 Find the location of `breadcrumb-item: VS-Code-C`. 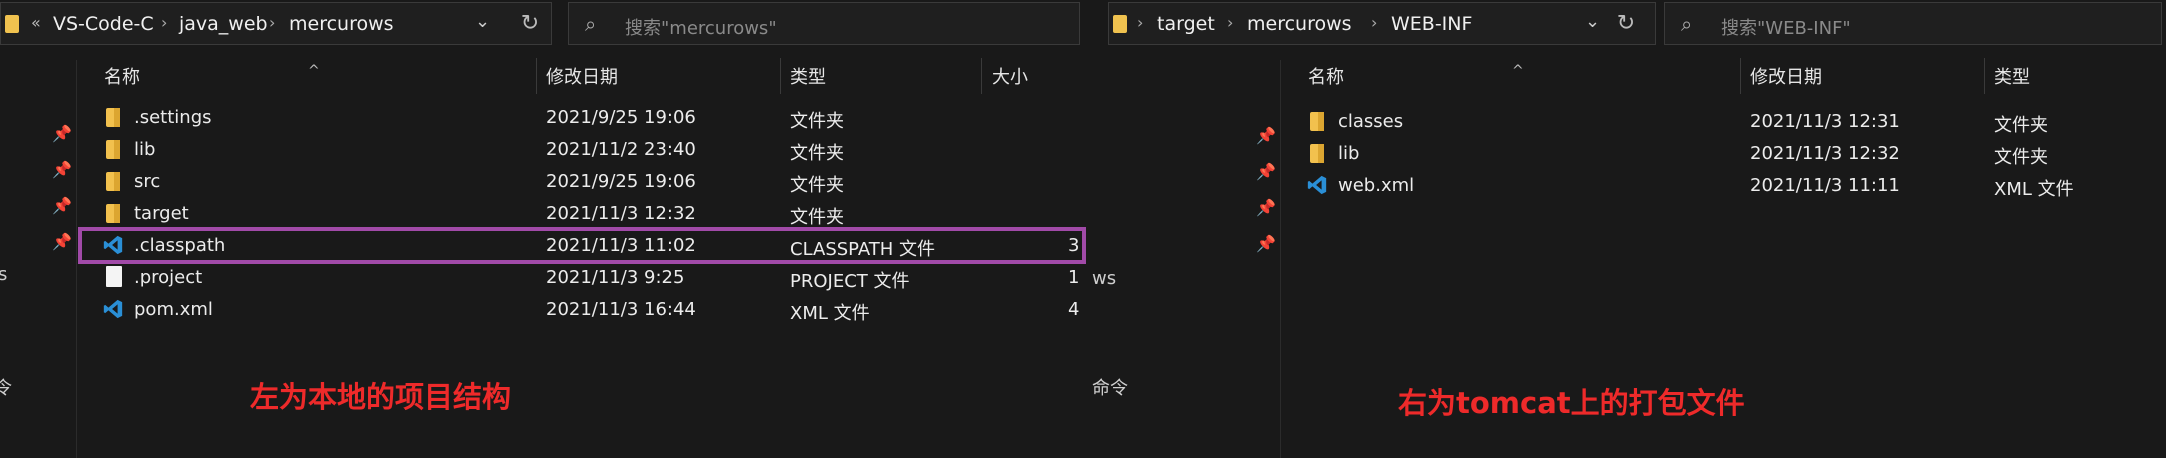

breadcrumb-item: VS-Code-C is located at coordinates (103, 24).